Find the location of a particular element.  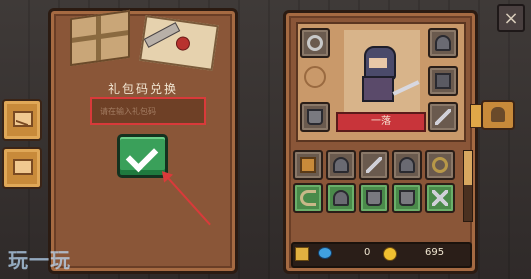

equip-slot-weapon is located at coordinates (443, 117).